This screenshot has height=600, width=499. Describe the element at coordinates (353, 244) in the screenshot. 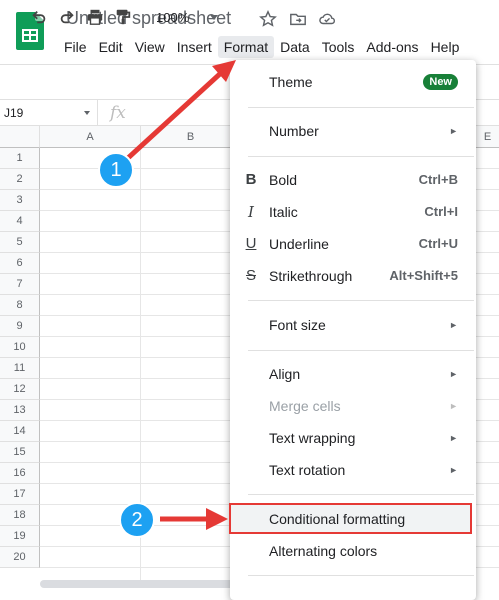

I see `menu-item-underline: U Underline Ctrl+U` at that location.